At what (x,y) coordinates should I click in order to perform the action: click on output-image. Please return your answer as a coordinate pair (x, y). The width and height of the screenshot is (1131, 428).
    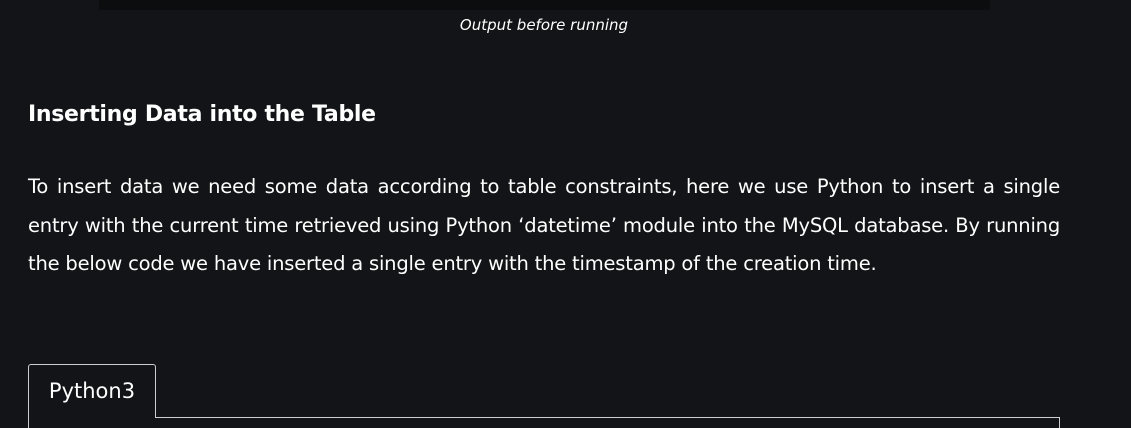
    Looking at the image, I should click on (544, 5).